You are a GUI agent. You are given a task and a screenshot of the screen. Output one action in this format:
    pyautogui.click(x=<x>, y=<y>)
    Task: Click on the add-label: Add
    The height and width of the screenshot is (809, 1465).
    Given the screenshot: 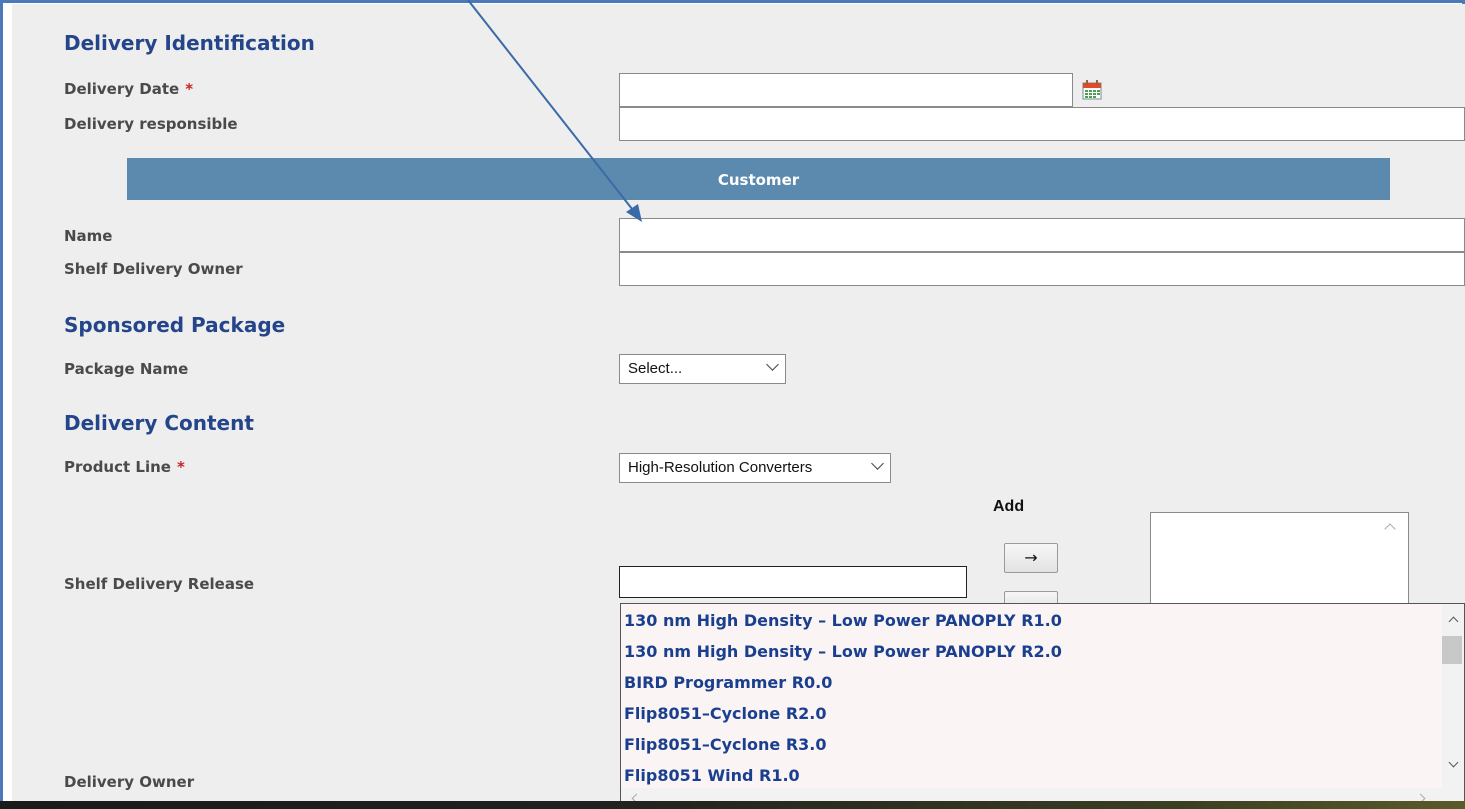 What is the action you would take?
    pyautogui.click(x=1009, y=506)
    